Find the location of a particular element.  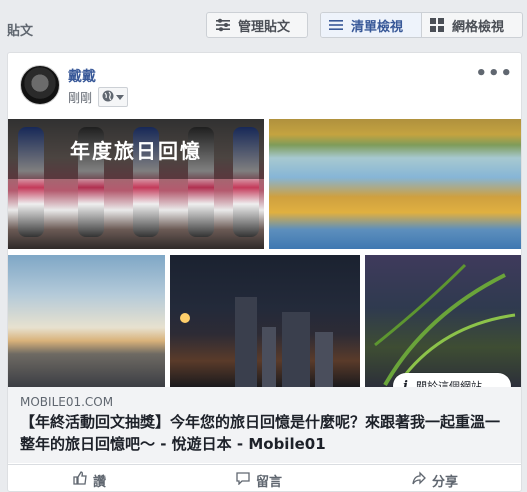

post-meta: 剛剛 is located at coordinates (98, 97).